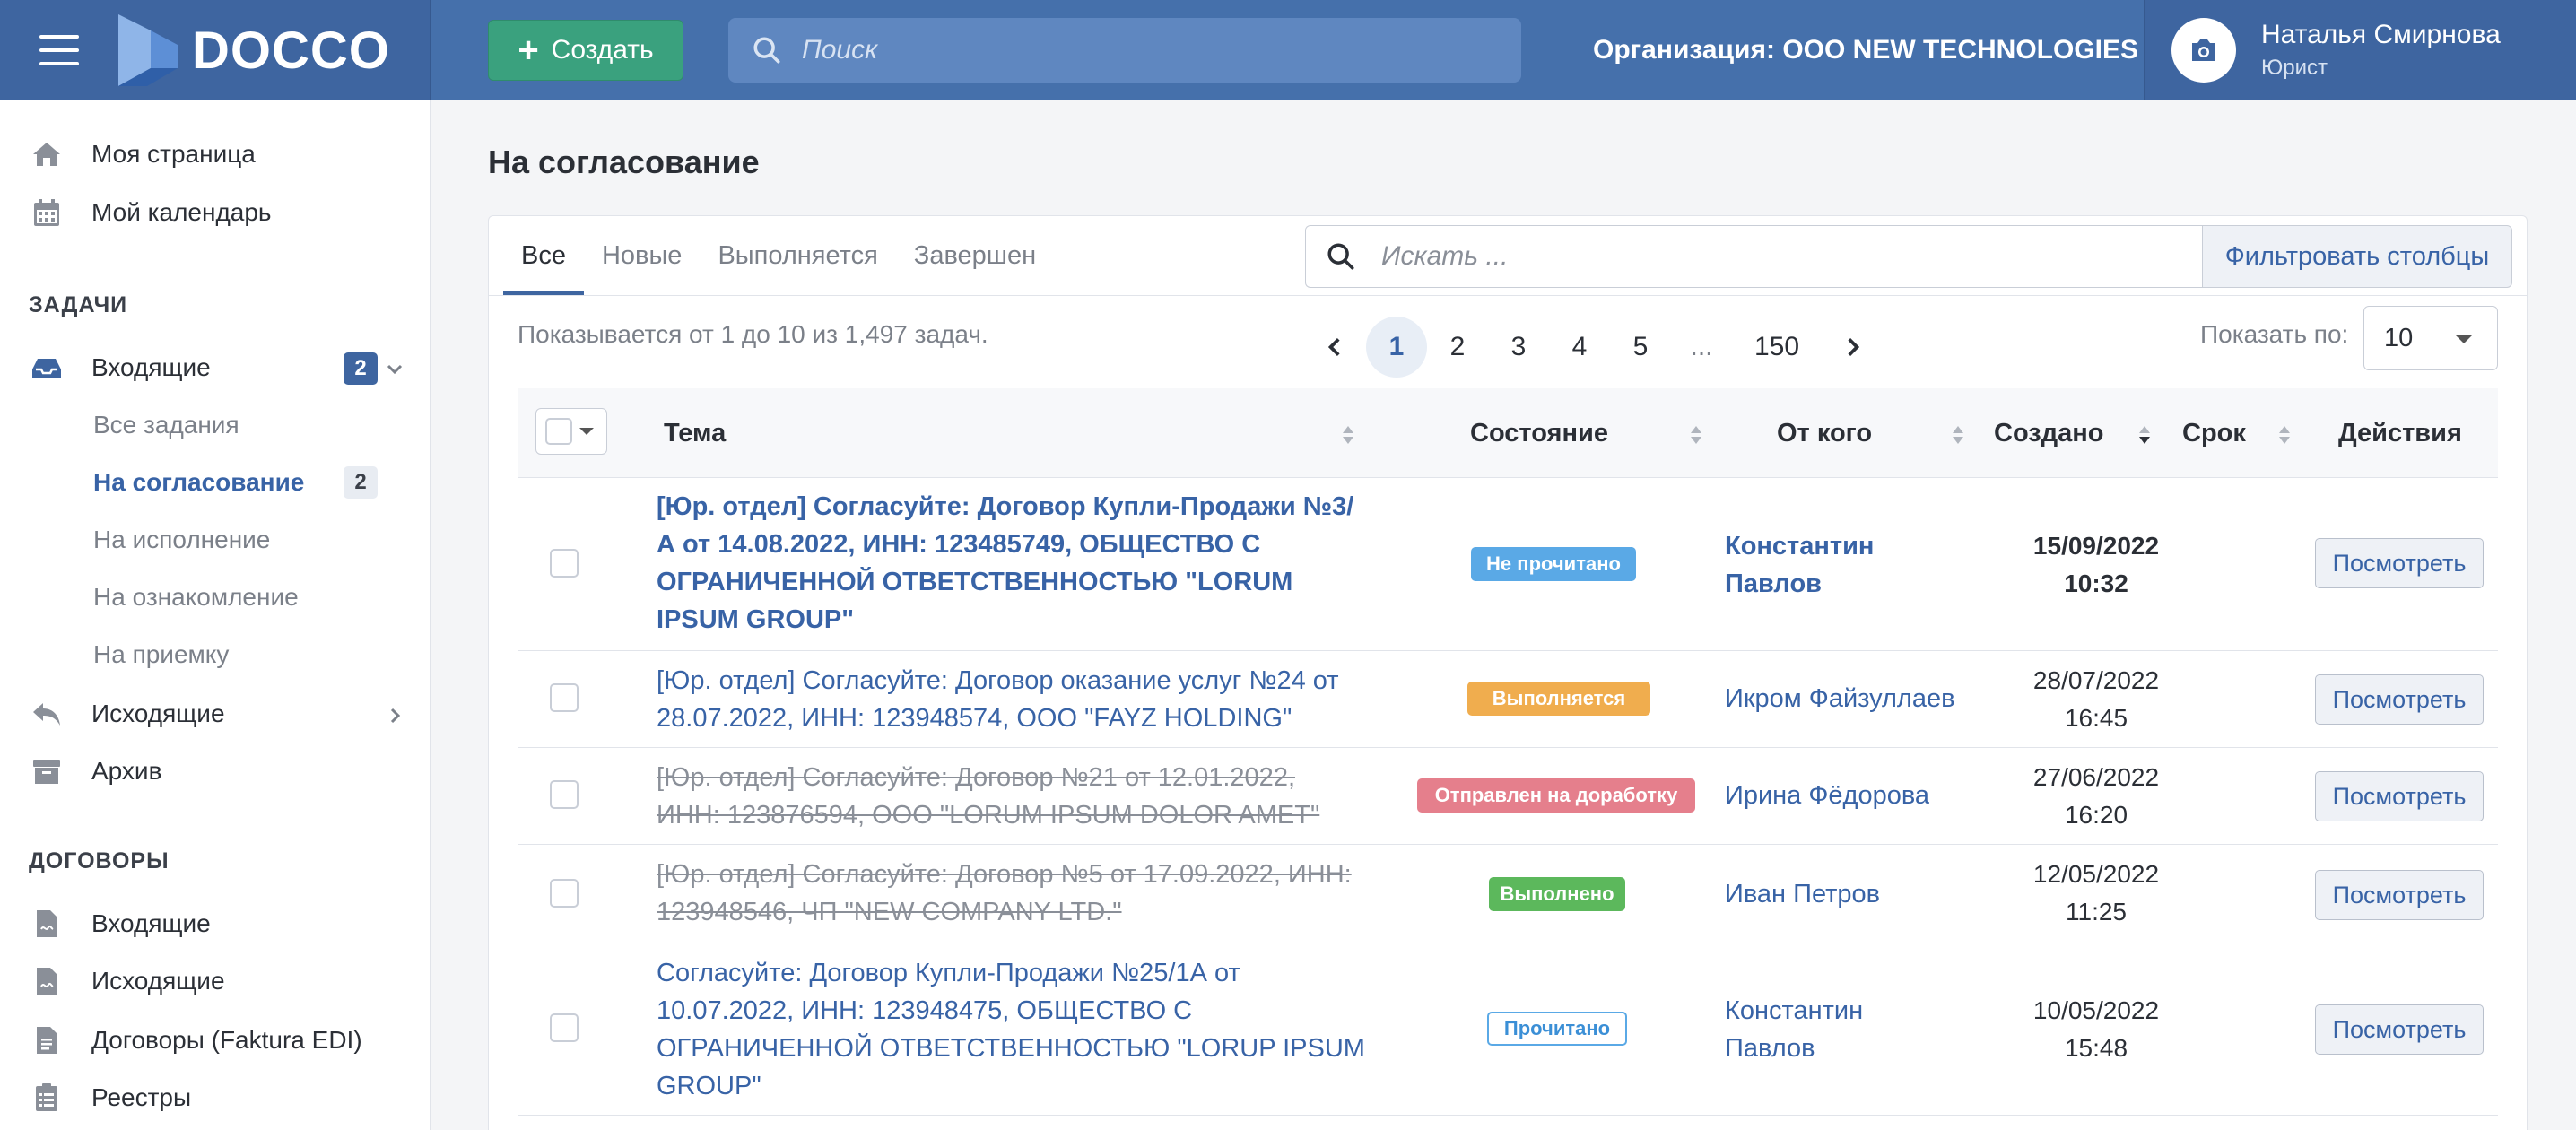 This screenshot has height=1130, width=2576. Describe the element at coordinates (361, 482) in the screenshot. I see `approval-count-badge: 2` at that location.